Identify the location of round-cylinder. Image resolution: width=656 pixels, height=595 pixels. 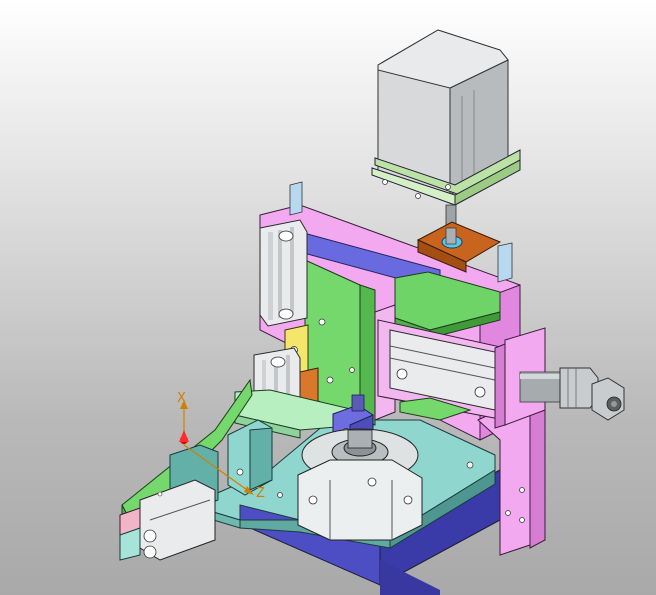
(360, 484).